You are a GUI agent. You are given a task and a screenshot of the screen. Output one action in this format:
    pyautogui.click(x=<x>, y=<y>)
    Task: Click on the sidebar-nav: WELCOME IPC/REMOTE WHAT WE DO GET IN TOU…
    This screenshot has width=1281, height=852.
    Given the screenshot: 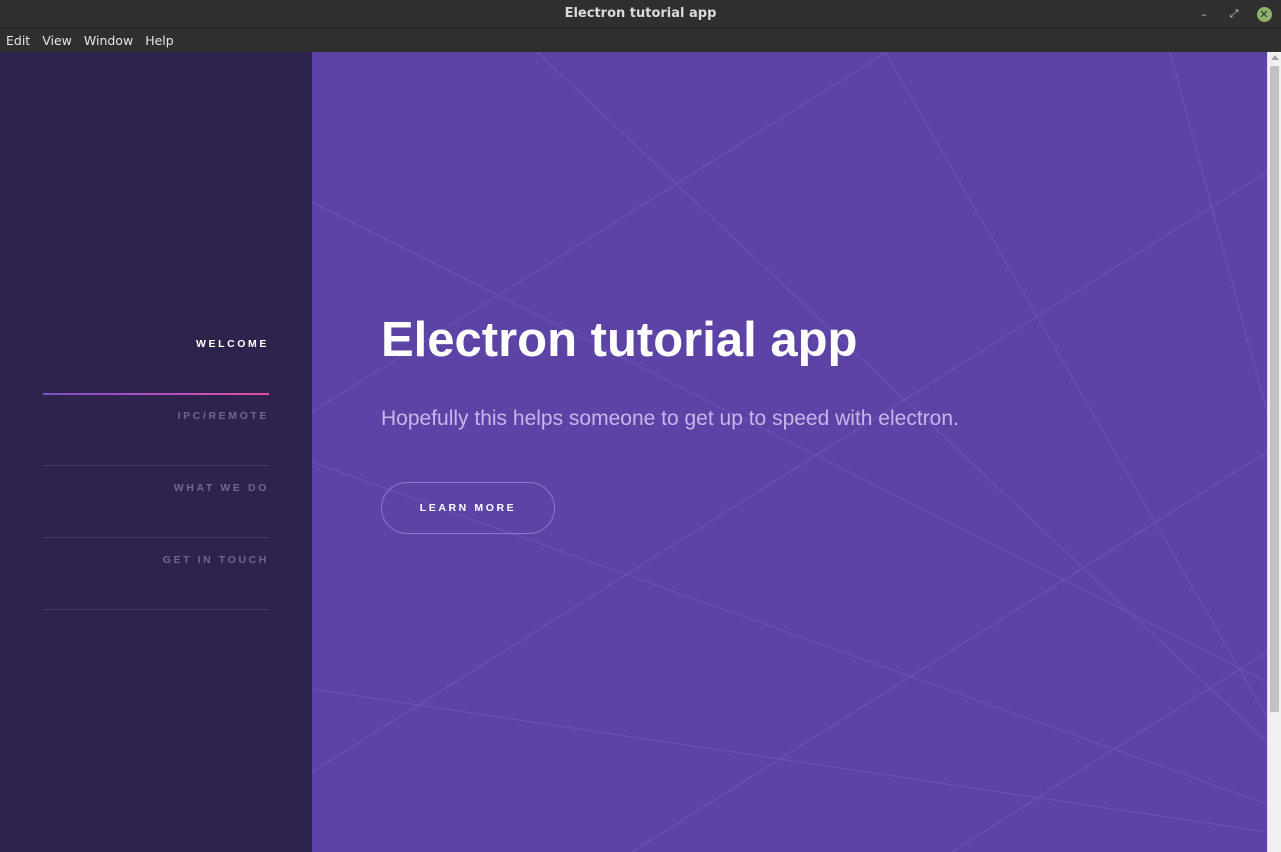 What is the action you would take?
    pyautogui.click(x=156, y=466)
    